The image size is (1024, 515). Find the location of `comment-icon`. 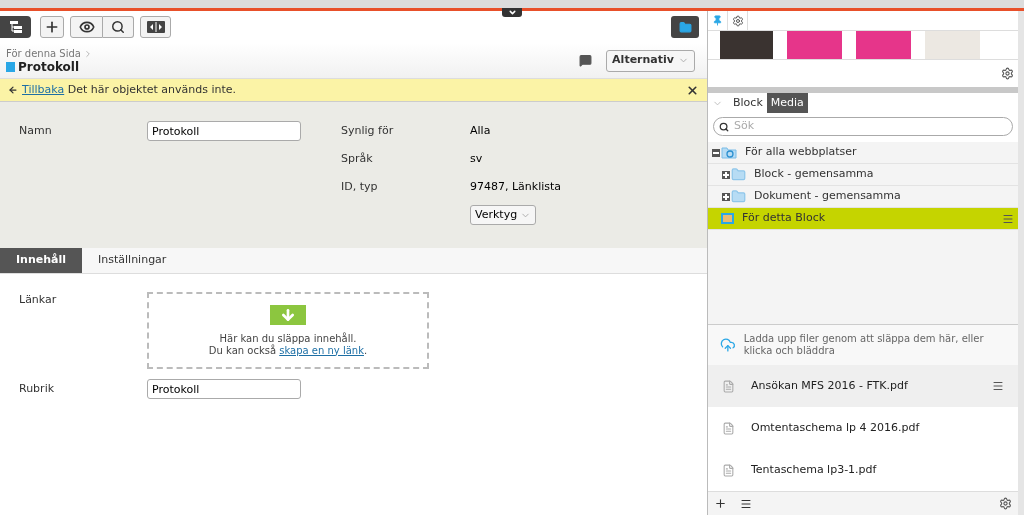

comment-icon is located at coordinates (586, 60).